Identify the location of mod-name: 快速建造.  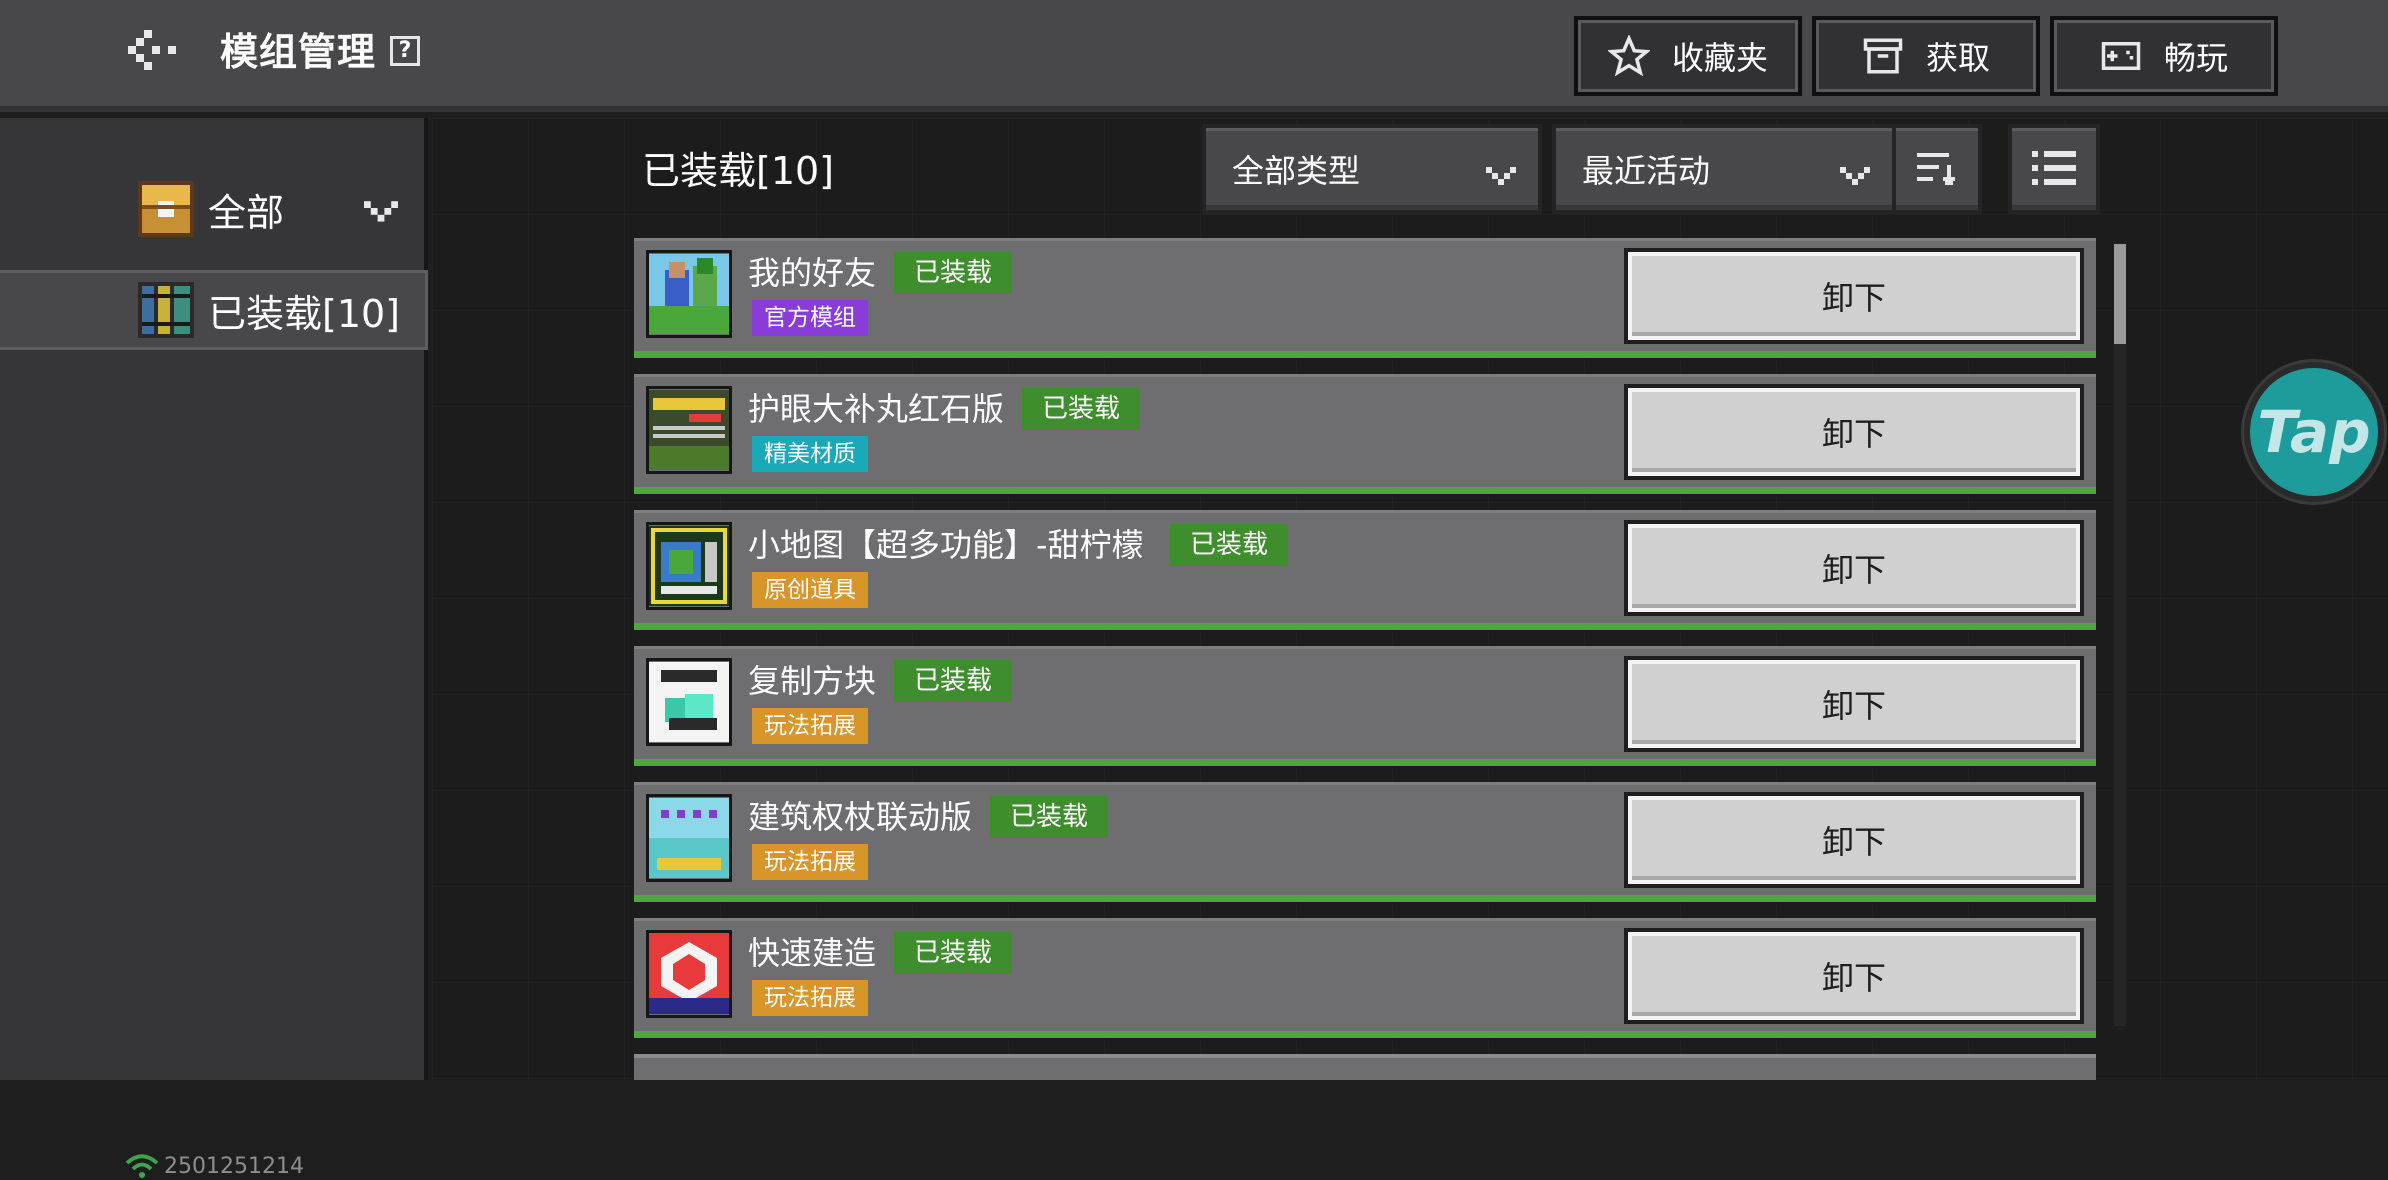
(812, 953).